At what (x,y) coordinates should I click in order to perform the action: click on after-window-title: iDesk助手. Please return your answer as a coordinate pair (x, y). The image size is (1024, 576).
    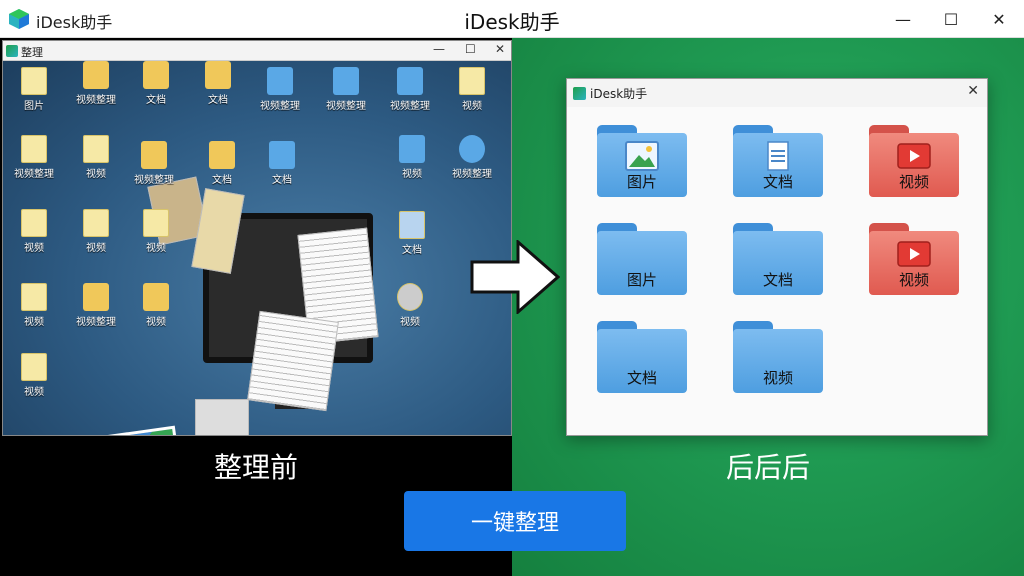
    Looking at the image, I should click on (619, 94).